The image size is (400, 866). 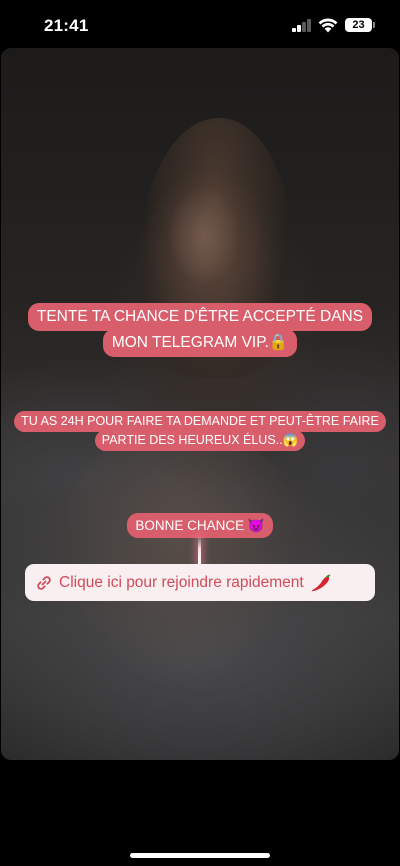 I want to click on sticker-line-text: BONNE CHANCE, so click(x=190, y=525).